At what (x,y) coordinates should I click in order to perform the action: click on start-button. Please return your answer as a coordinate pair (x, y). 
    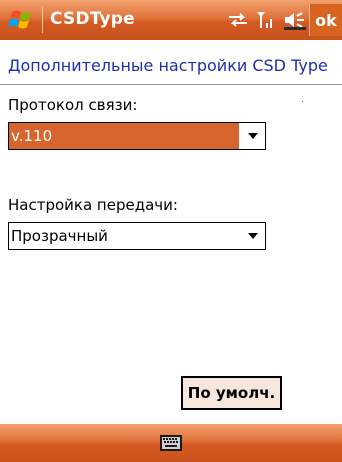
    Looking at the image, I should click on (22, 20).